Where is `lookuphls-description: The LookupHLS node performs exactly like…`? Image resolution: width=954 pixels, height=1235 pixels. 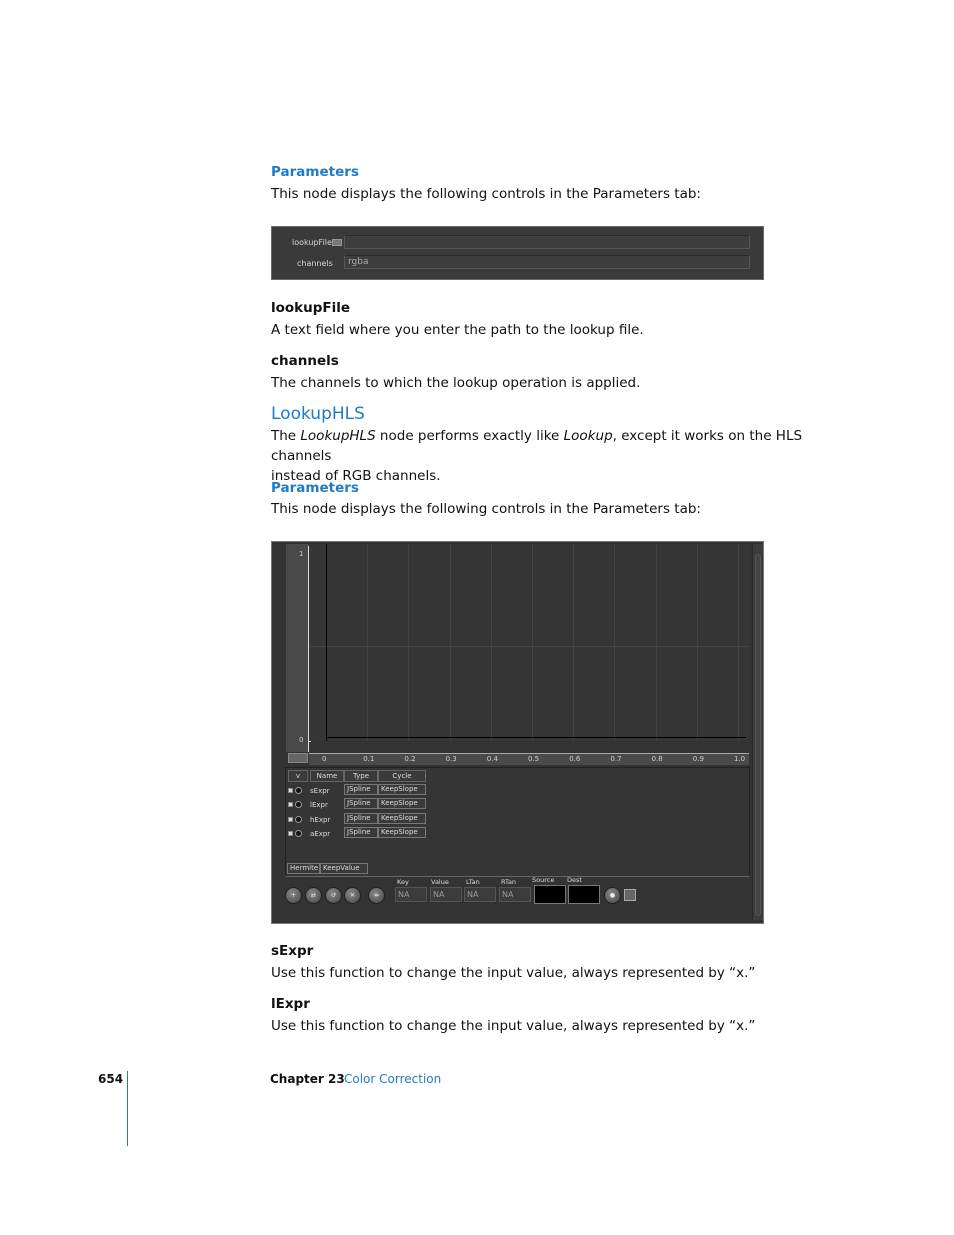 lookuphls-description: The LookupHLS node performs exactly like… is located at coordinates (561, 456).